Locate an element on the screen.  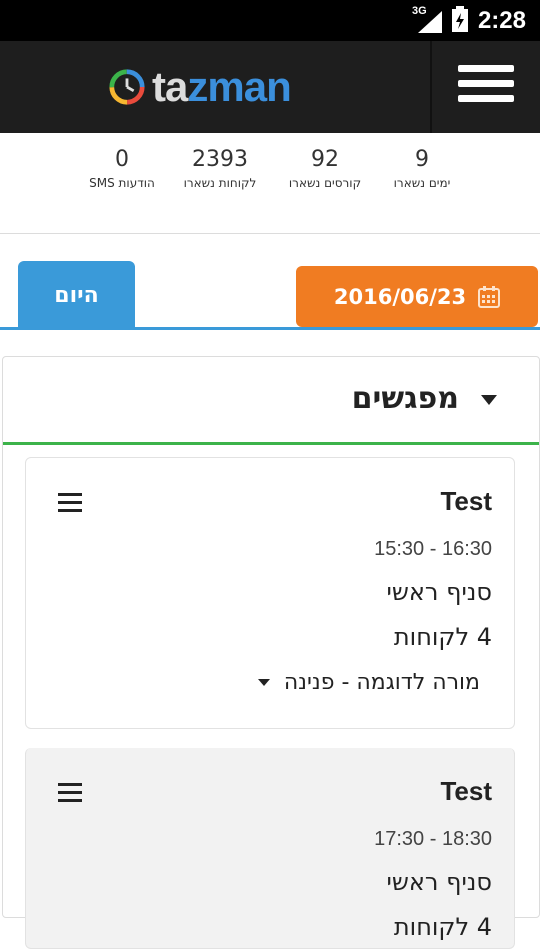
menu-icon is located at coordinates (486, 87).